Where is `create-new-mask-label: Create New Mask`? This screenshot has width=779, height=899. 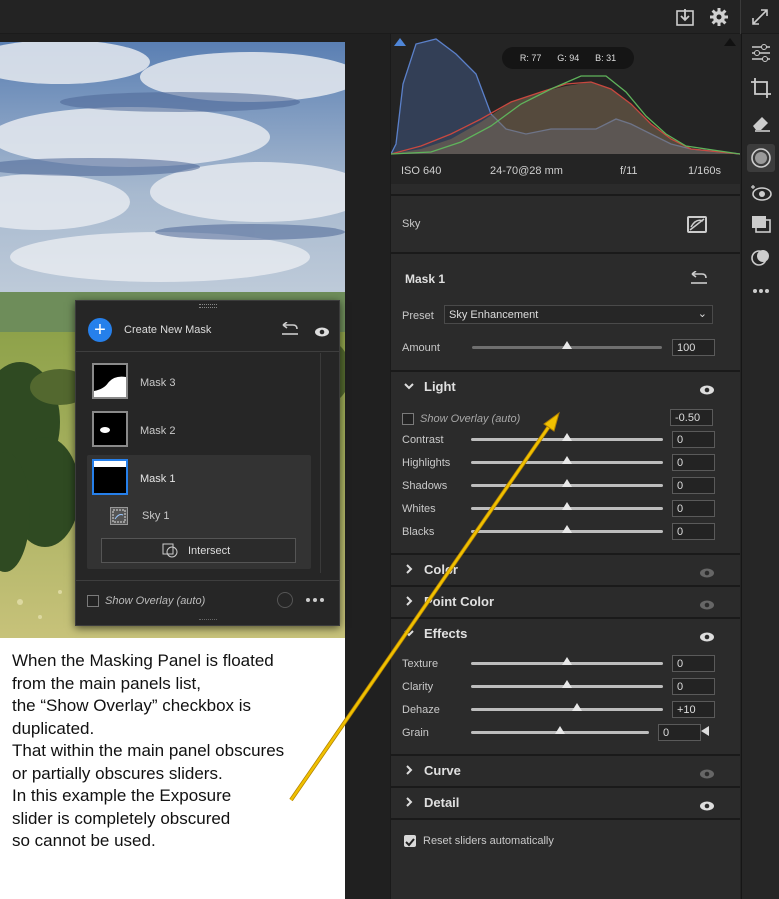 create-new-mask-label: Create New Mask is located at coordinates (167, 330).